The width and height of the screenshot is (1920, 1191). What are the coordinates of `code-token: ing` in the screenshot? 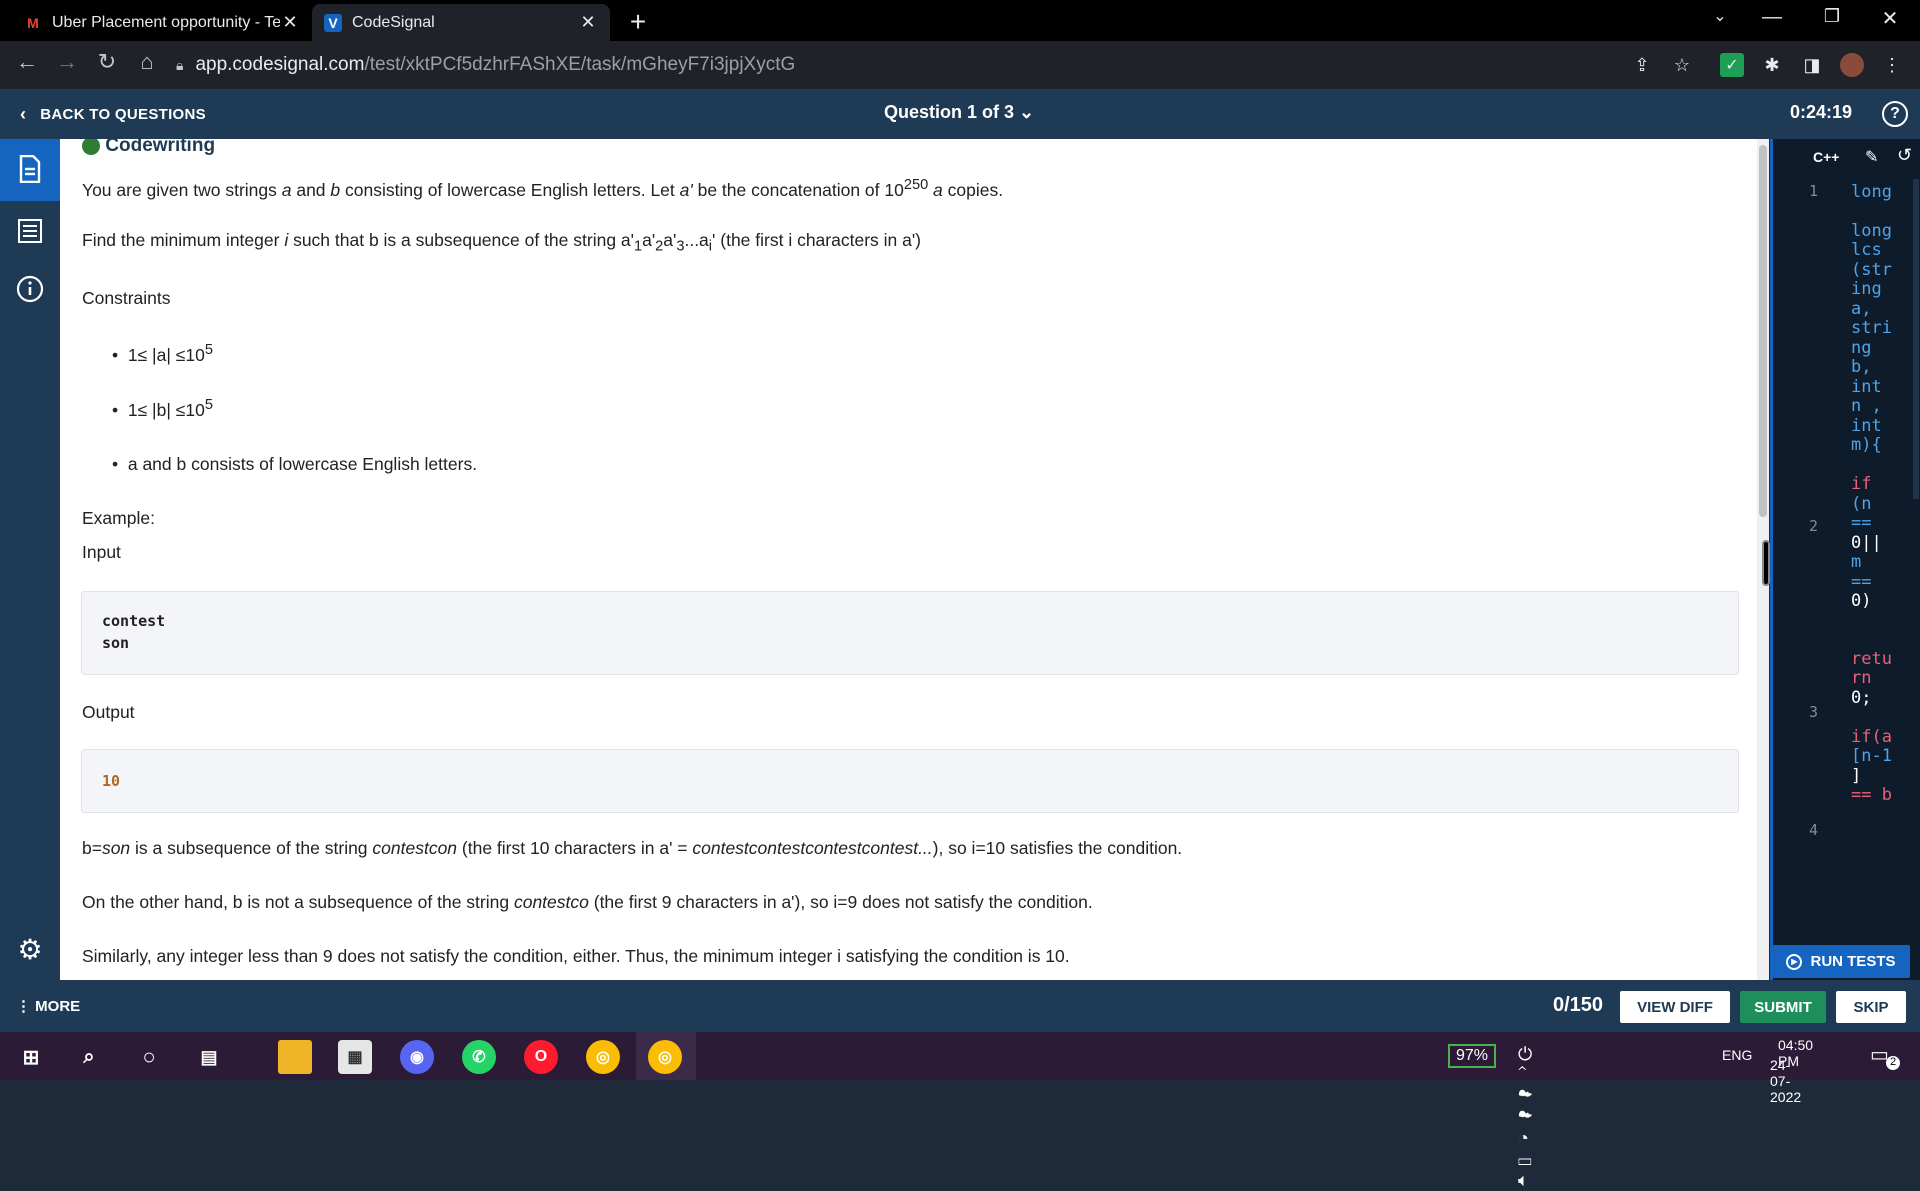 It's located at (1866, 289).